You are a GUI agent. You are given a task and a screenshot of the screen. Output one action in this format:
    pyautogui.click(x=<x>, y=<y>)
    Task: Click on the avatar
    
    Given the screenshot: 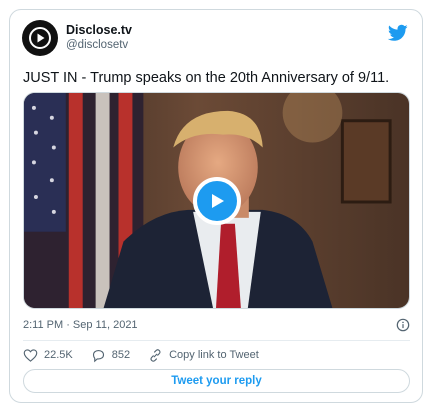 What is the action you would take?
    pyautogui.click(x=40, y=38)
    